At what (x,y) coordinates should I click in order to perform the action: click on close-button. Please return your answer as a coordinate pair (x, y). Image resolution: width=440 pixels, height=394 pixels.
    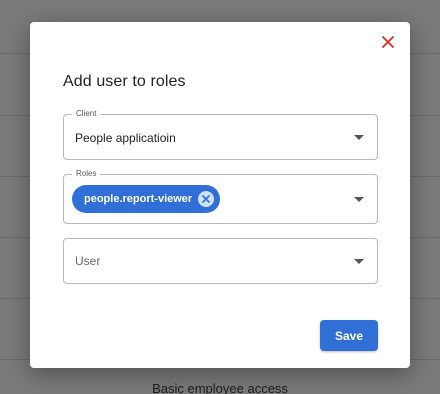
    Looking at the image, I should click on (388, 42).